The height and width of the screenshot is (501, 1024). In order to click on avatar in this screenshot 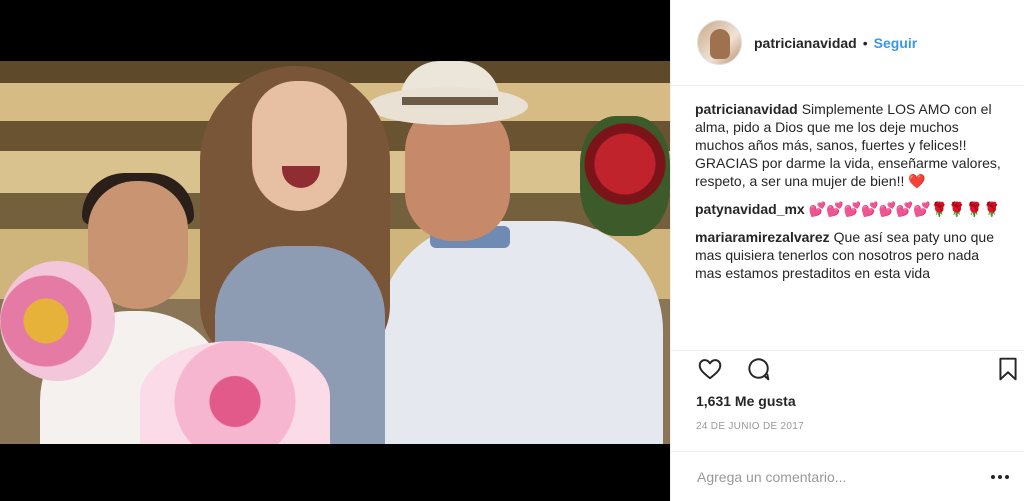, I will do `click(719, 42)`.